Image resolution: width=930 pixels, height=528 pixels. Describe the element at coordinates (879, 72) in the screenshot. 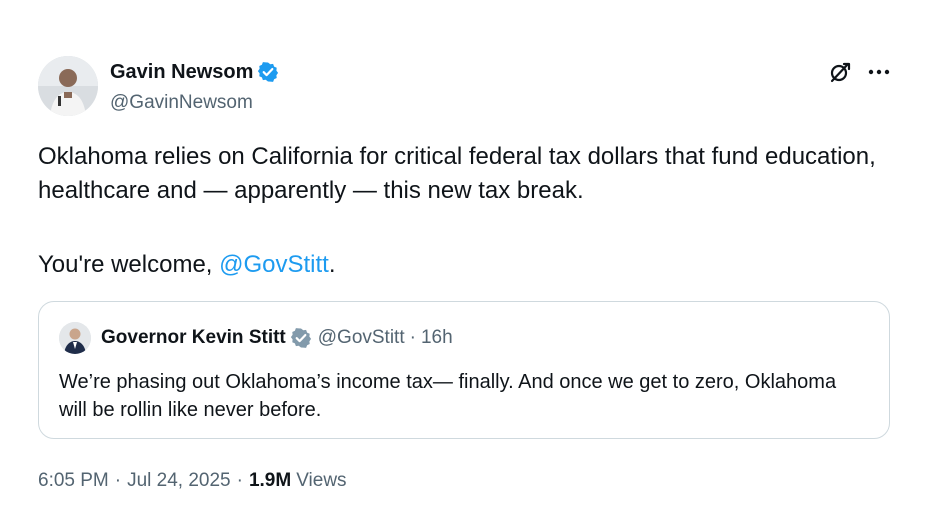

I see `more-horizontal-icon` at that location.